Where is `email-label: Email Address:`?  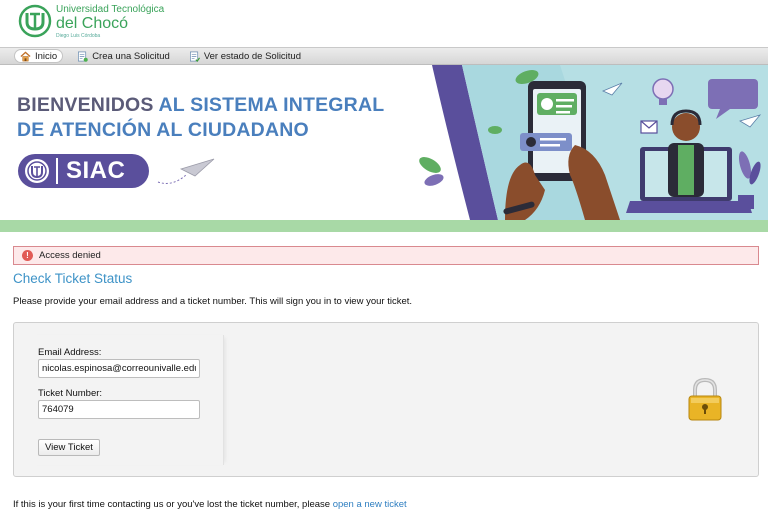
email-label: Email Address: is located at coordinates (70, 352).